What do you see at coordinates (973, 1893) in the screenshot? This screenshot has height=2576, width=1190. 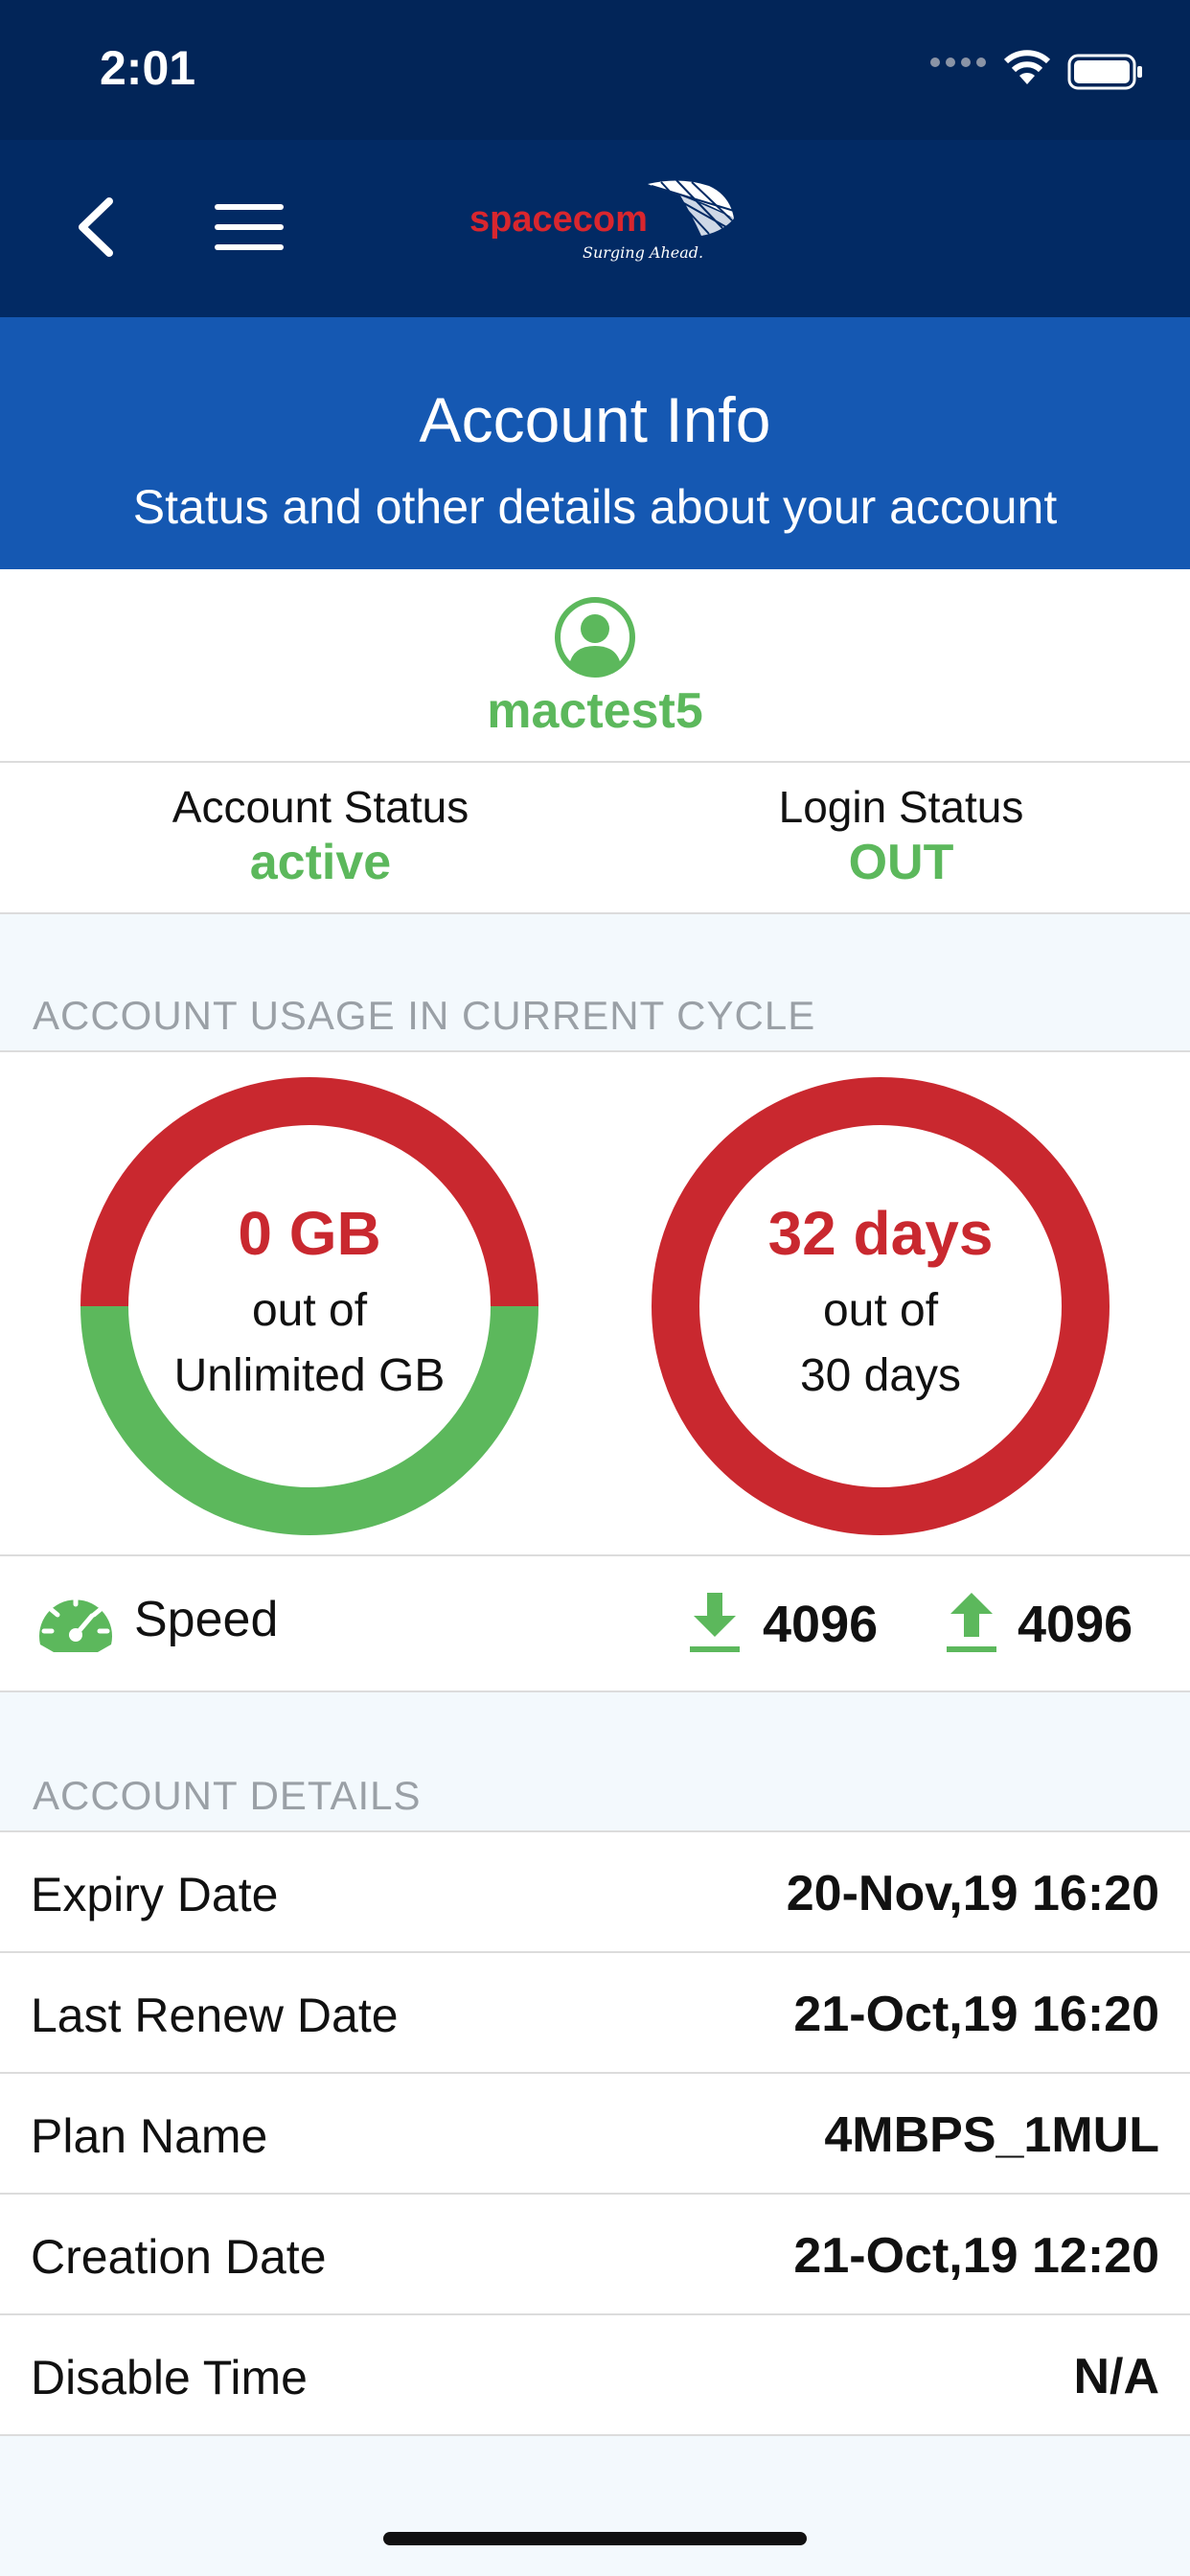 I see `detail-value: 20-Nov,19 16:20` at bounding box center [973, 1893].